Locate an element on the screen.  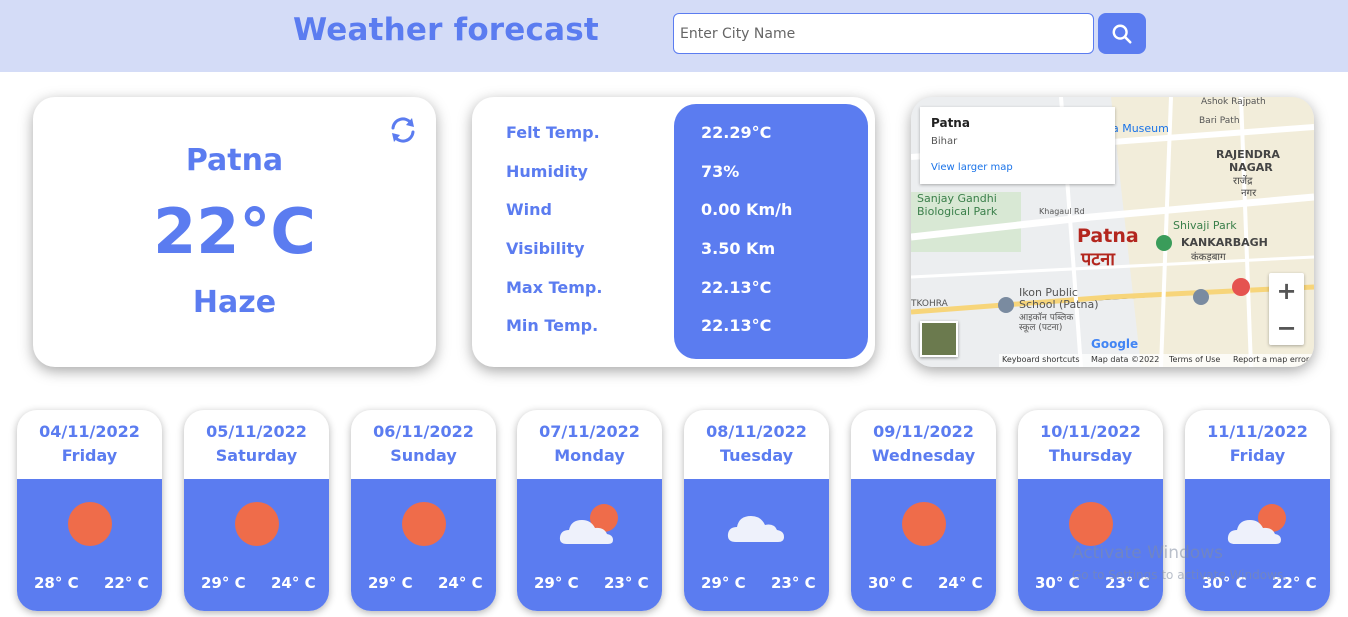
forecast-date: 09/11/2022 is located at coordinates (923, 431).